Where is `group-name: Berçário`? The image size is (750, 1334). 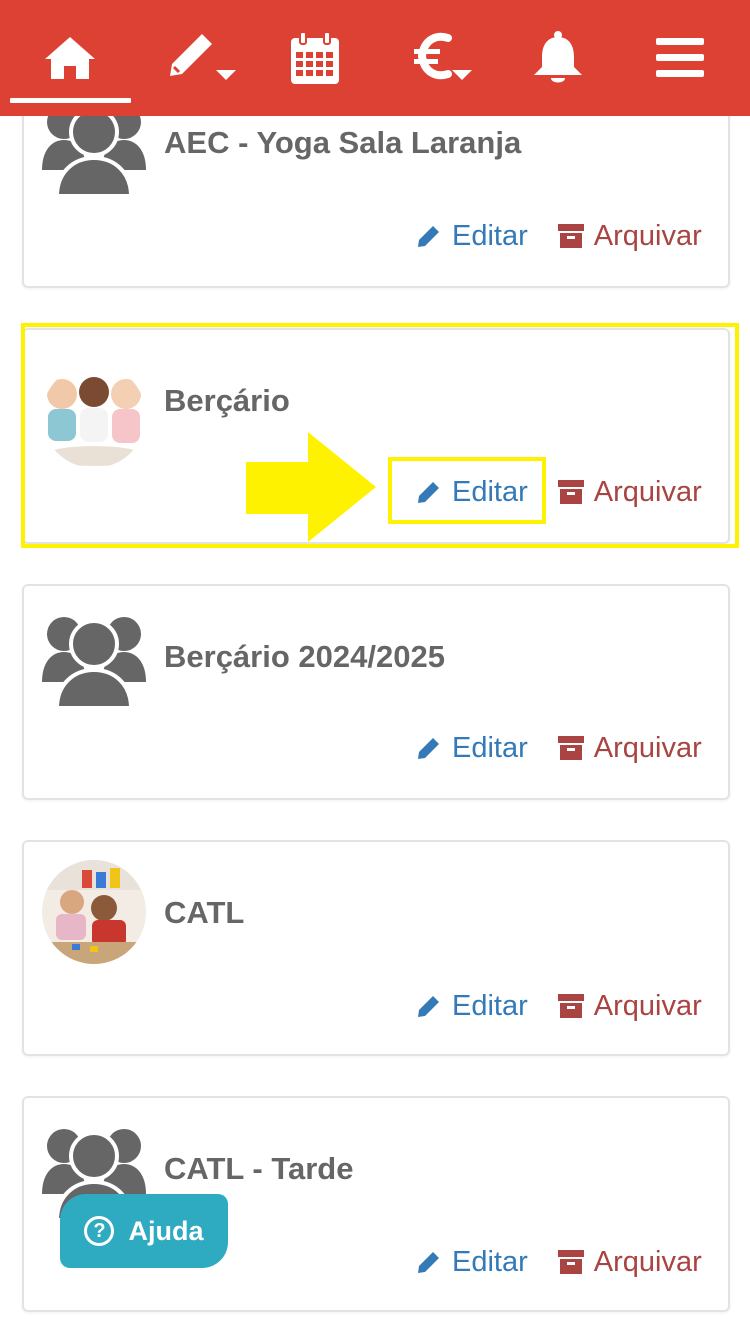
group-name: Berçário is located at coordinates (227, 401).